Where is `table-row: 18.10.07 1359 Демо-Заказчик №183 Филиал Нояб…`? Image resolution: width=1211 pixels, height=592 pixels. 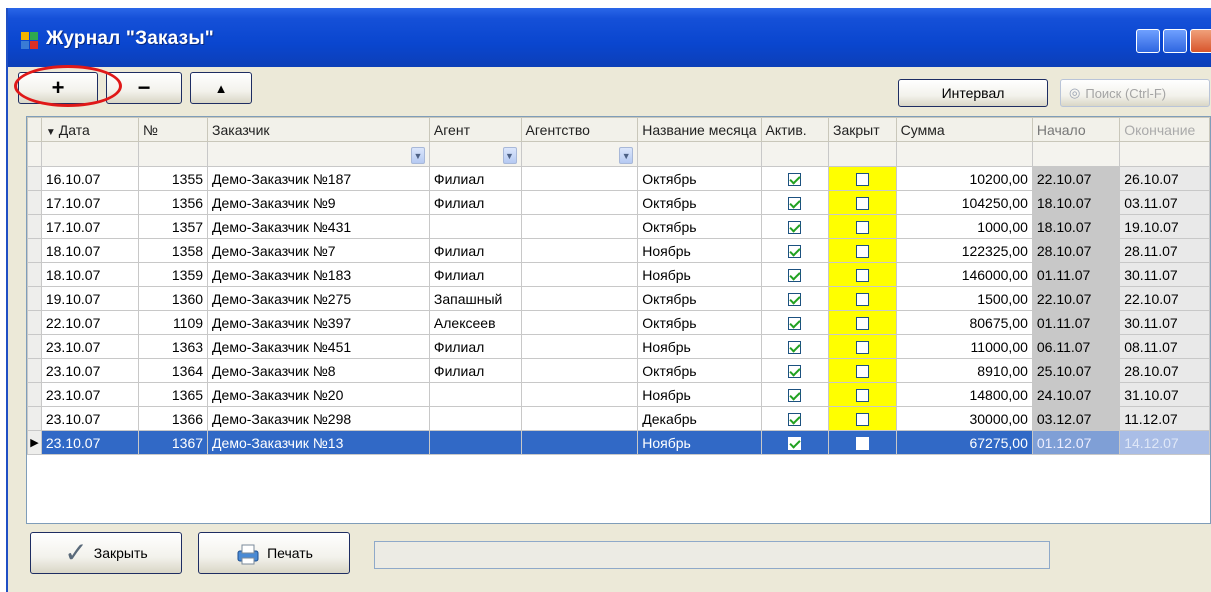
table-row: 18.10.07 1359 Демо-Заказчик №183 Филиал Нояб… is located at coordinates (618, 274).